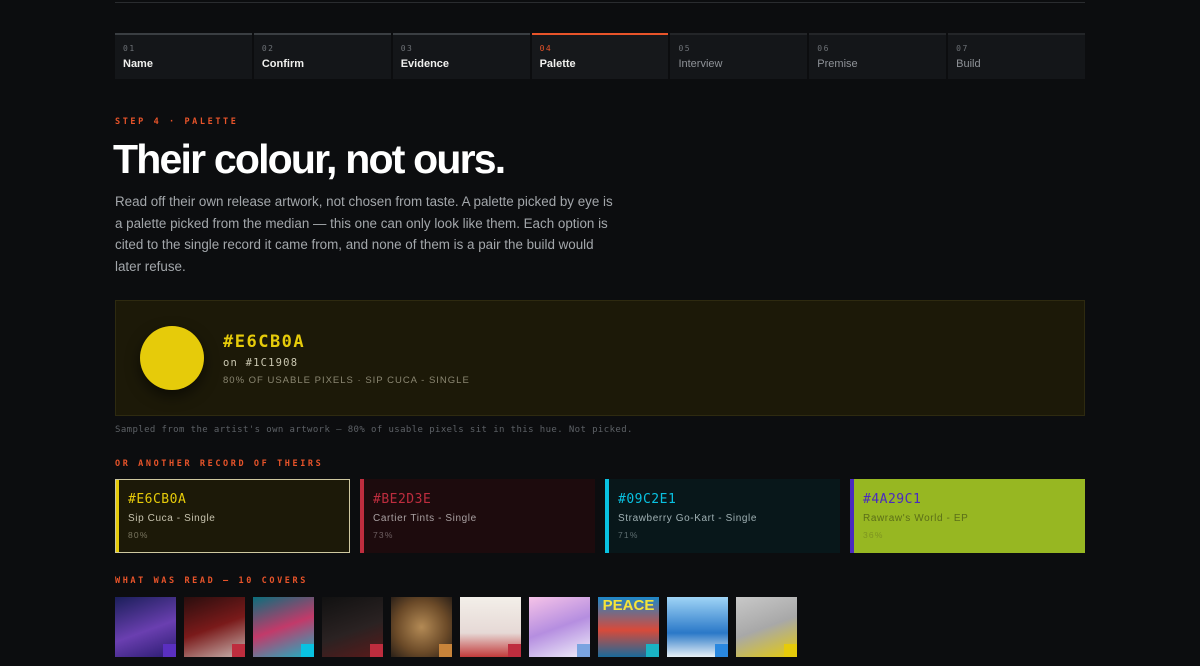 The image size is (1200, 666). What do you see at coordinates (962, 48) in the screenshot?
I see `step-number: 07` at bounding box center [962, 48].